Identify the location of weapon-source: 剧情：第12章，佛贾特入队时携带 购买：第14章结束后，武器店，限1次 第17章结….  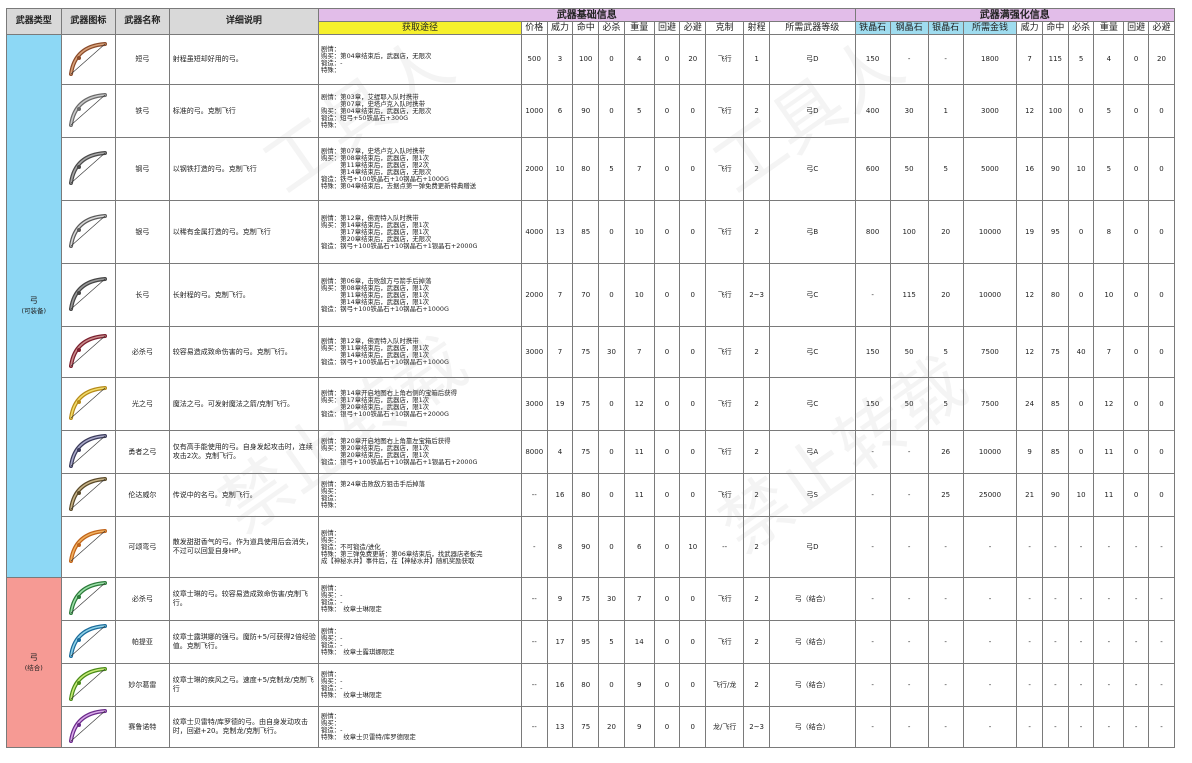
(420, 232).